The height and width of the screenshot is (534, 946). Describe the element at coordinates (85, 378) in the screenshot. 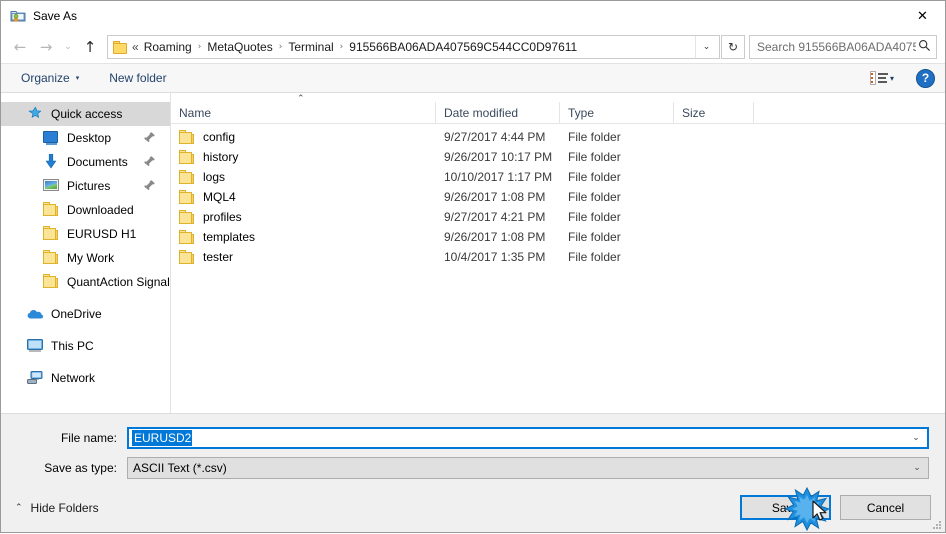

I see `sidebar-item-network: Network` at that location.